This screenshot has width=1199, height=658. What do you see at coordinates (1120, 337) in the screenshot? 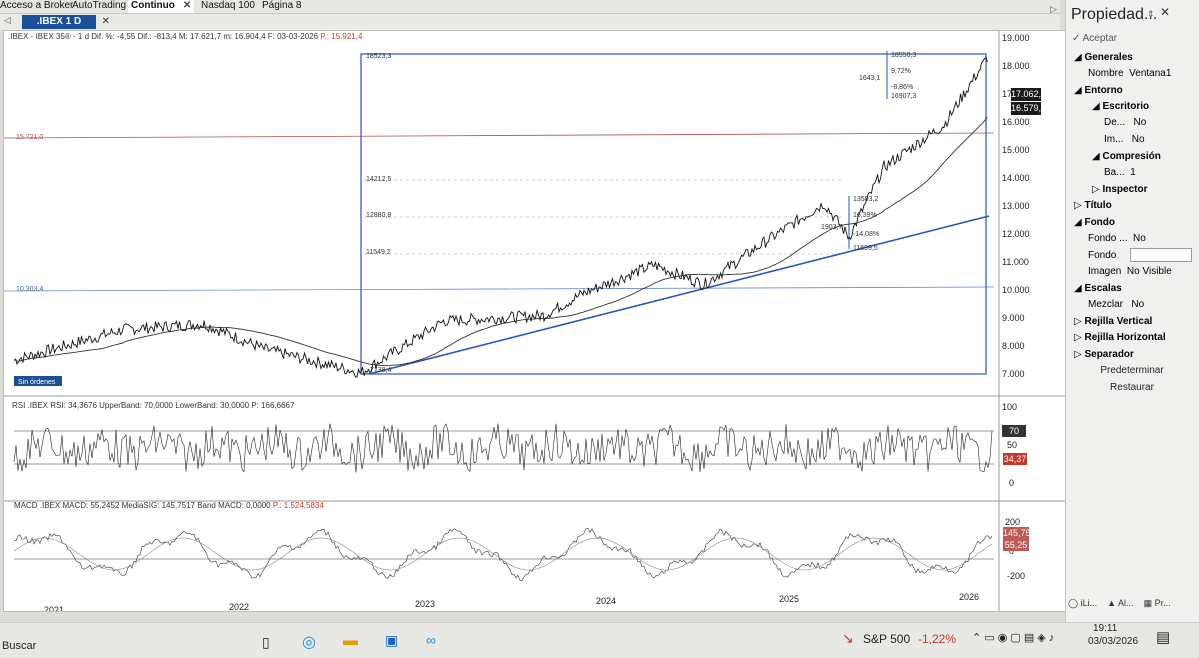
I see `section-rejilla-horizontal: ▷ Rejilla Horizontal` at bounding box center [1120, 337].